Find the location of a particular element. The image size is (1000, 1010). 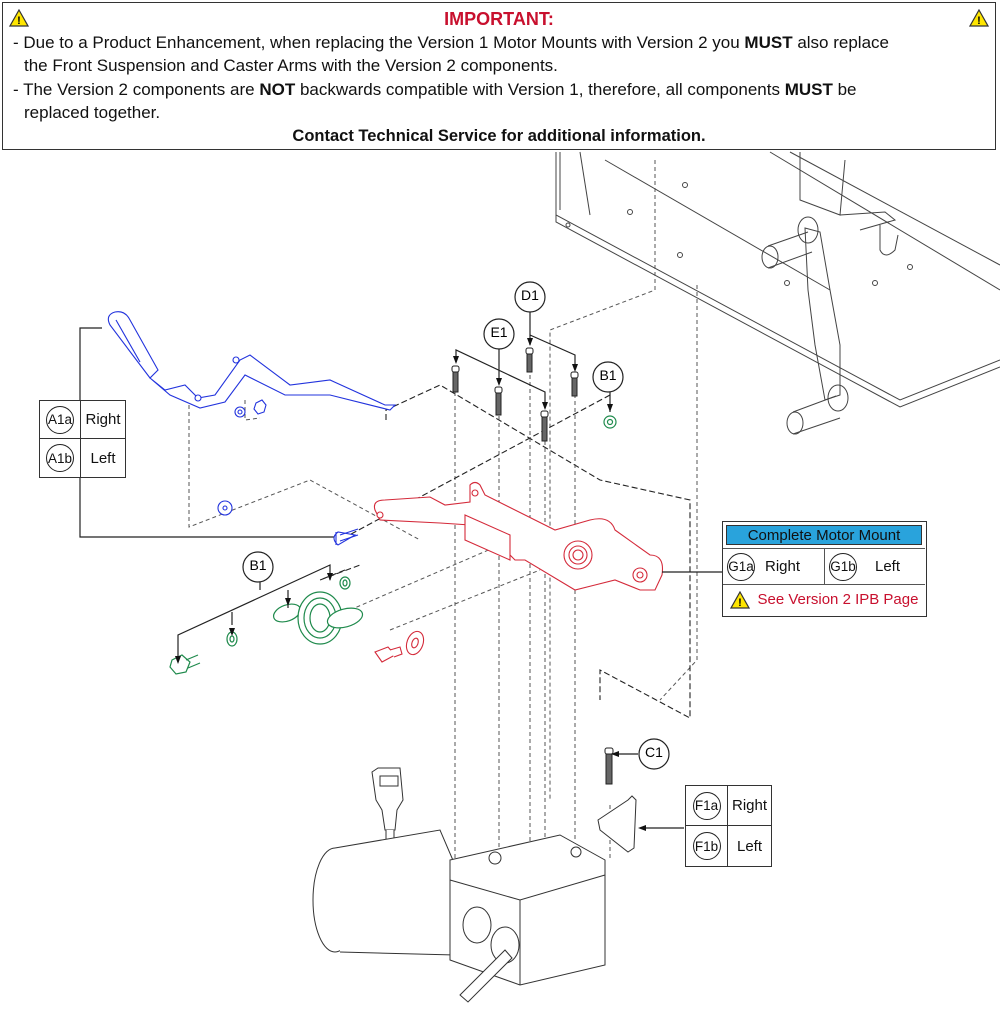

callout-c1: C1 is located at coordinates (654, 752).